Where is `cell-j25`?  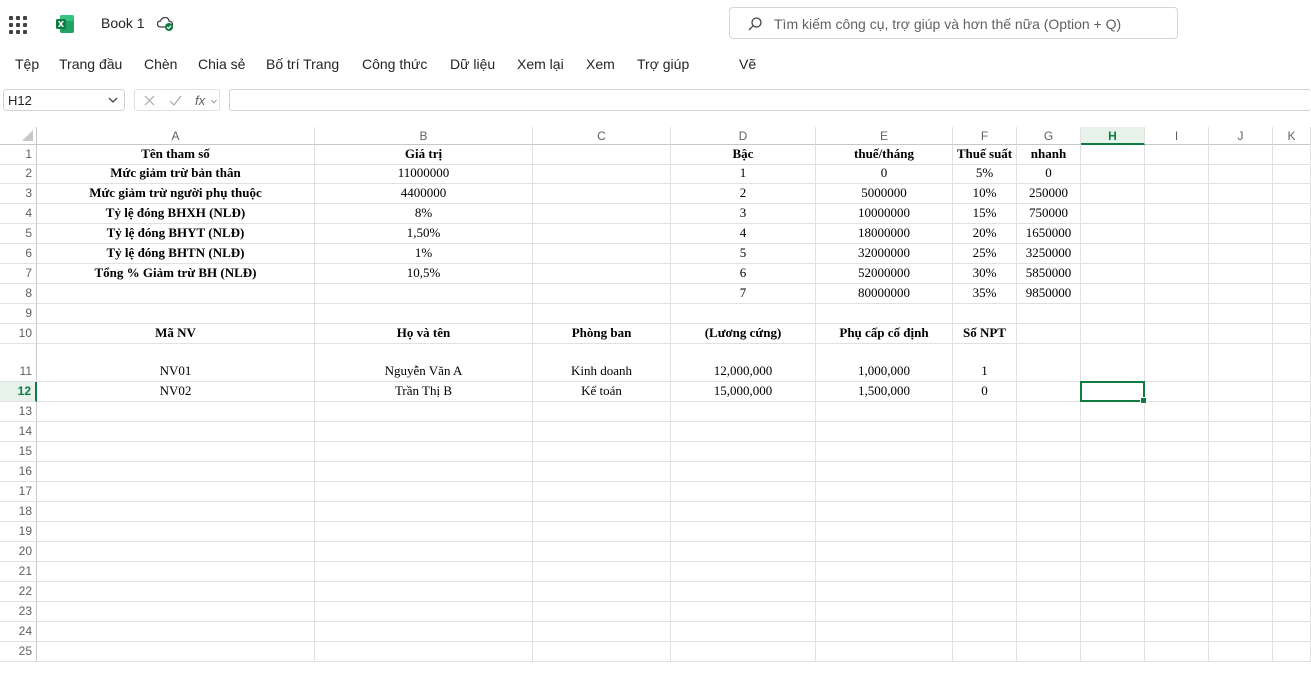
cell-j25 is located at coordinates (1241, 652).